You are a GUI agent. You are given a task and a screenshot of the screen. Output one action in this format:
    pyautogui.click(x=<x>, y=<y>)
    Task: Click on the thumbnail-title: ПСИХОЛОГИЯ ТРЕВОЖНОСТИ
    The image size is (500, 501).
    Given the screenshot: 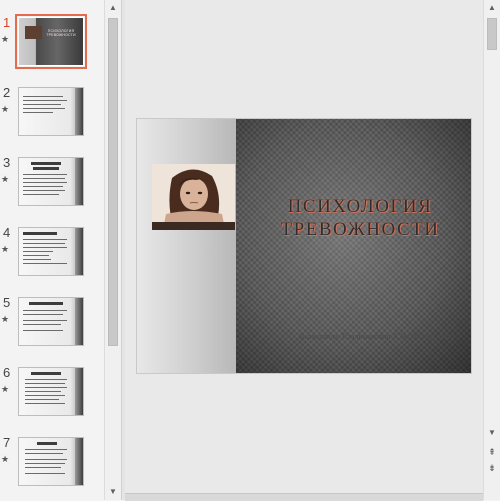 What is the action you would take?
    pyautogui.click(x=61, y=33)
    